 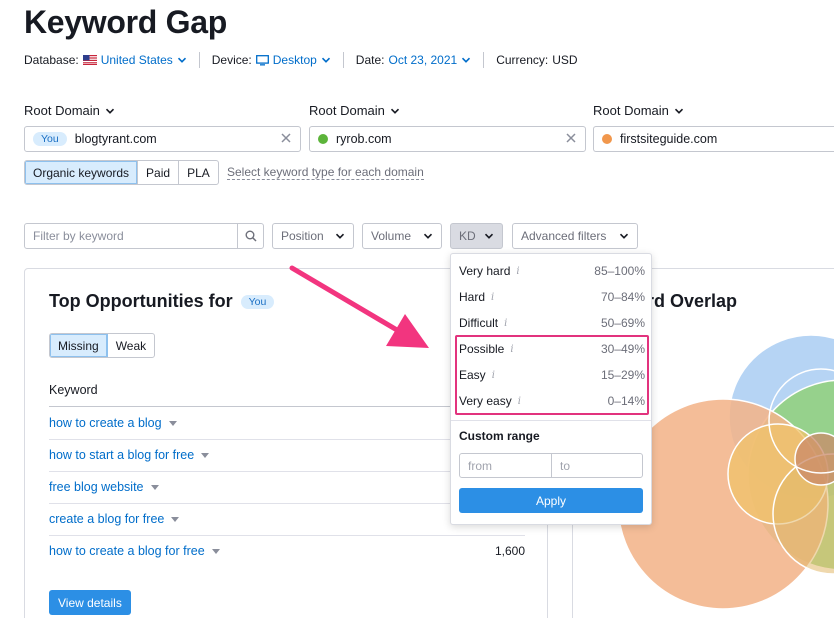 I want to click on kd-option-range: 85–100%, so click(x=619, y=271).